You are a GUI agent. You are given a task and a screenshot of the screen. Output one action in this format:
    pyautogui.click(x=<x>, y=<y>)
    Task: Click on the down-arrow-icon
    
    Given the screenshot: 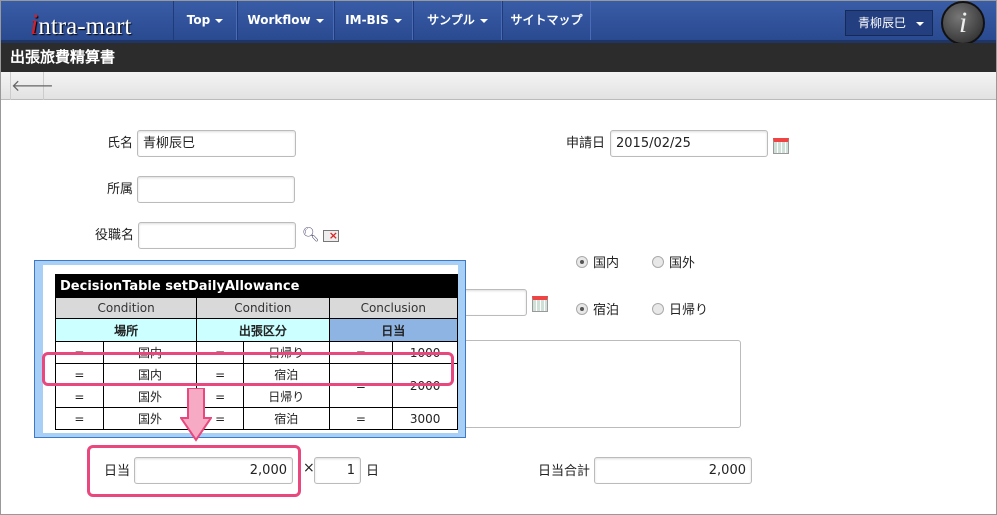 What is the action you would take?
    pyautogui.click(x=196, y=415)
    